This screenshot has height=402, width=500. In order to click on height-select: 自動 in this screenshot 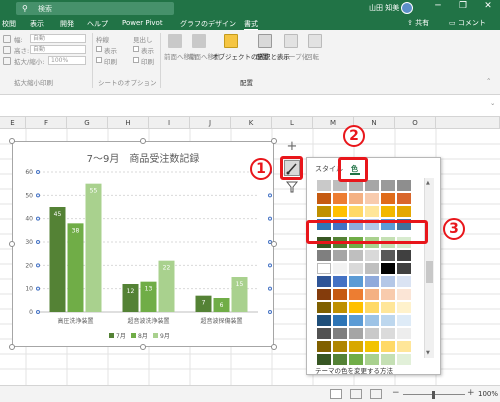, I will do `click(58, 49)`.